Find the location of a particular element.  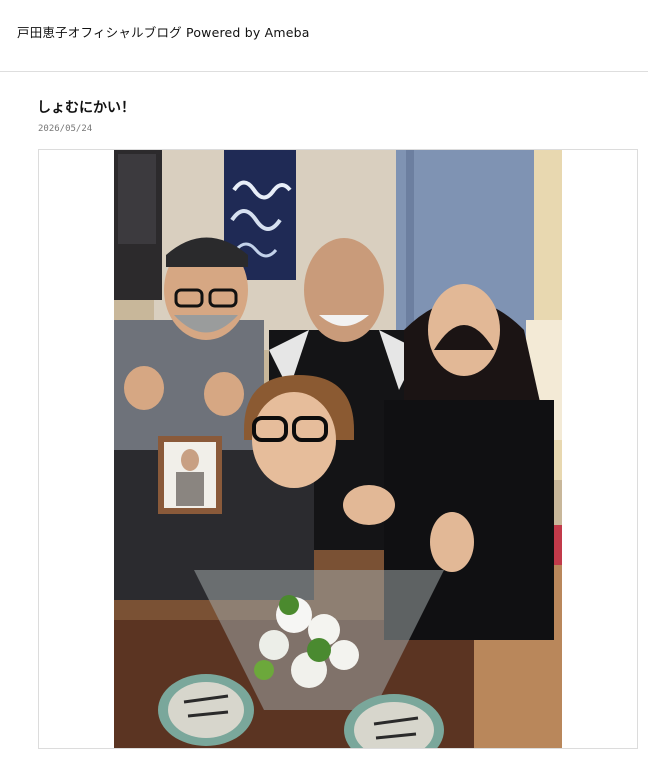

entry-date: 2026/05/24 is located at coordinates (65, 129).